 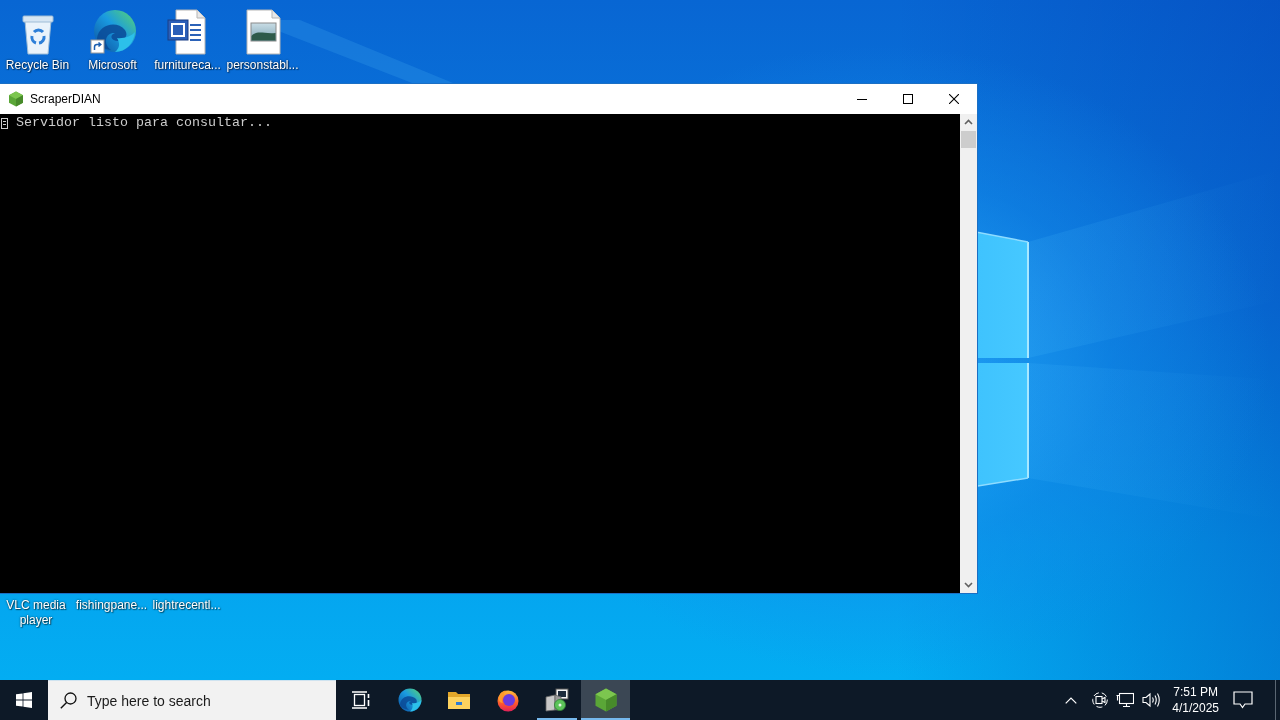 What do you see at coordinates (1125, 700) in the screenshot?
I see `network-icon` at bounding box center [1125, 700].